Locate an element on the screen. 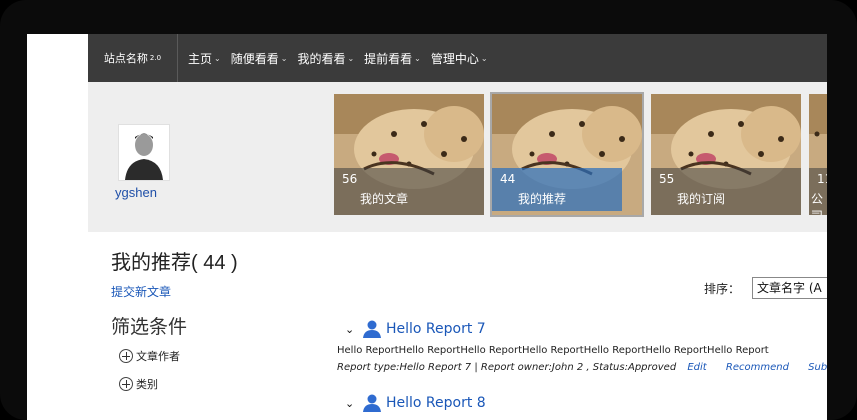 The height and width of the screenshot is (420, 857). edit-link: Edit is located at coordinates (696, 367).